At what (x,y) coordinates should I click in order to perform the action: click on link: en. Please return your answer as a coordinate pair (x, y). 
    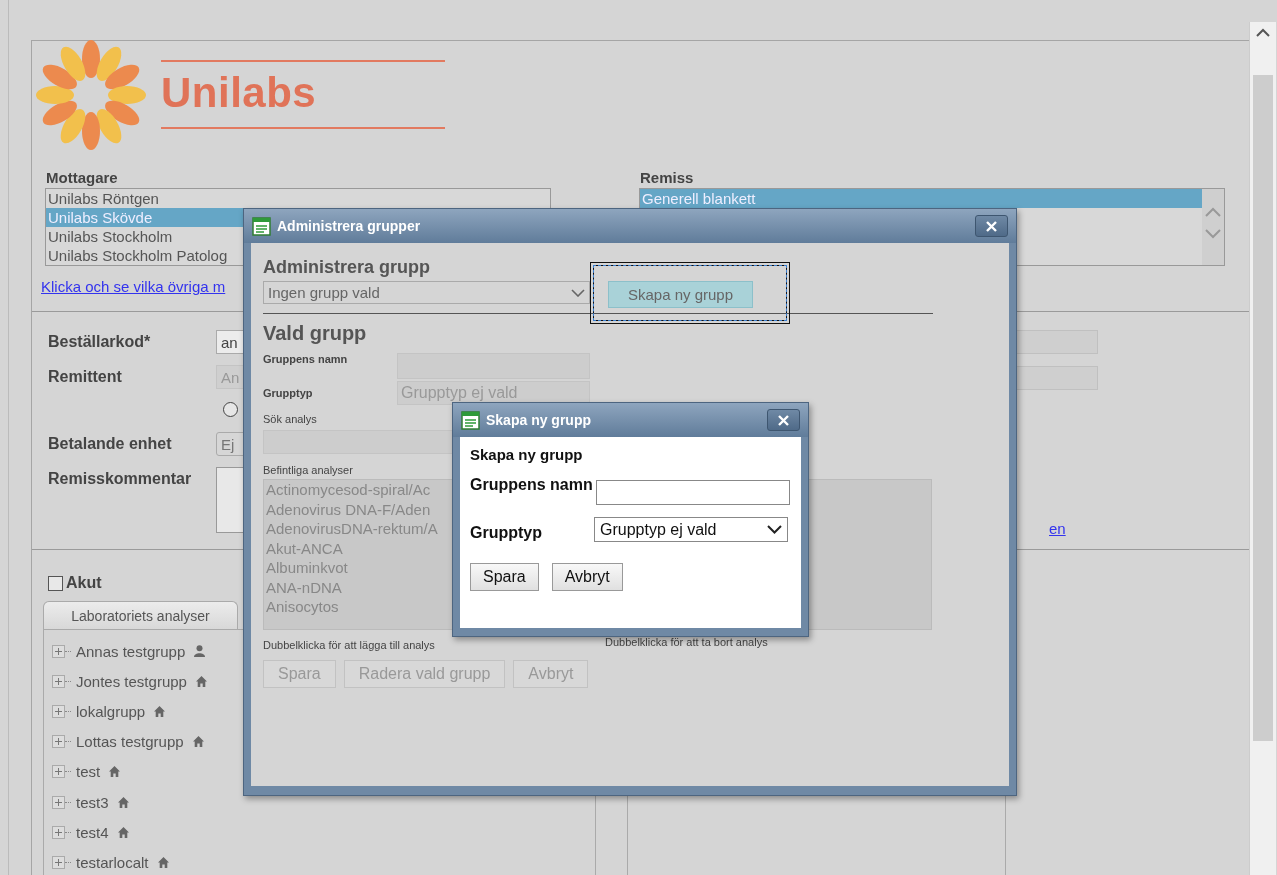
    Looking at the image, I should click on (1073, 528).